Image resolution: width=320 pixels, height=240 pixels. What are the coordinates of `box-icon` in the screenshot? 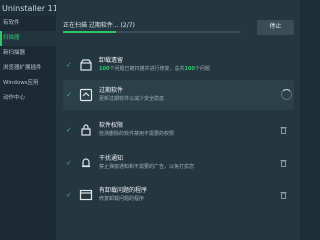 It's located at (86, 65).